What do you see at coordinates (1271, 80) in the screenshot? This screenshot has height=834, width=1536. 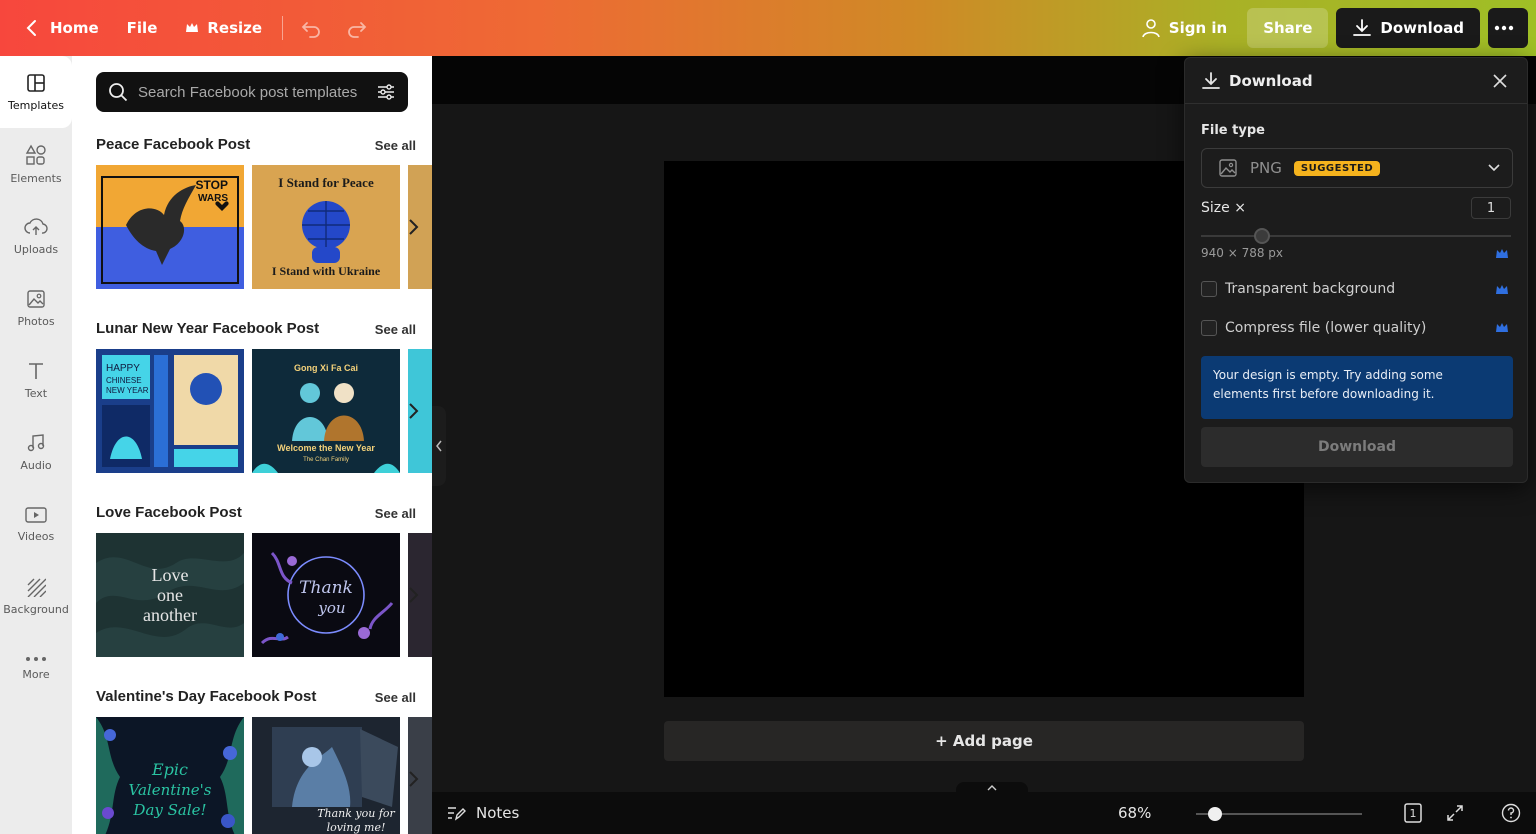 I see `popover-title: Download` at bounding box center [1271, 80].